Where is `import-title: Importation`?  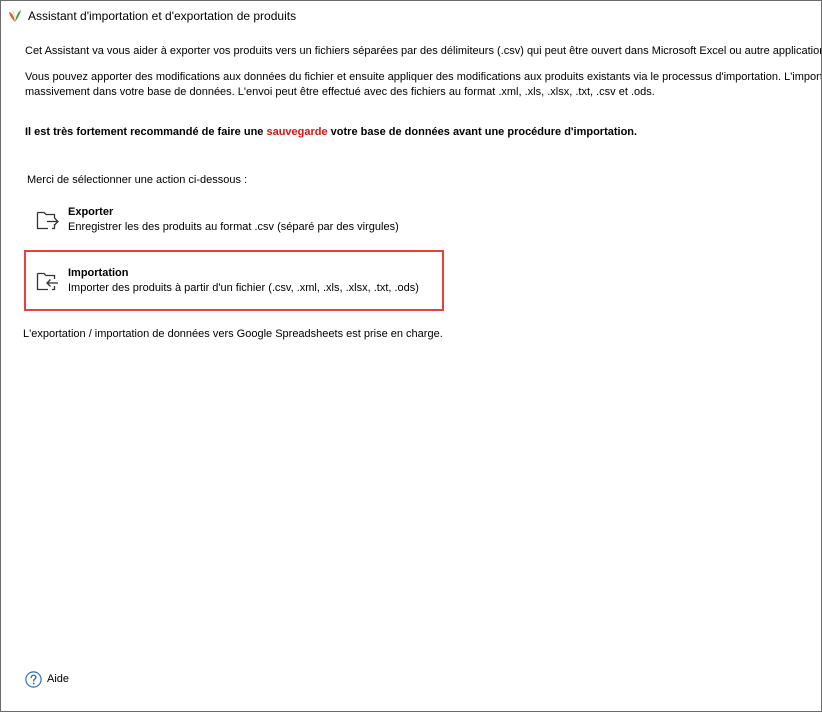
import-title: Importation is located at coordinates (98, 273).